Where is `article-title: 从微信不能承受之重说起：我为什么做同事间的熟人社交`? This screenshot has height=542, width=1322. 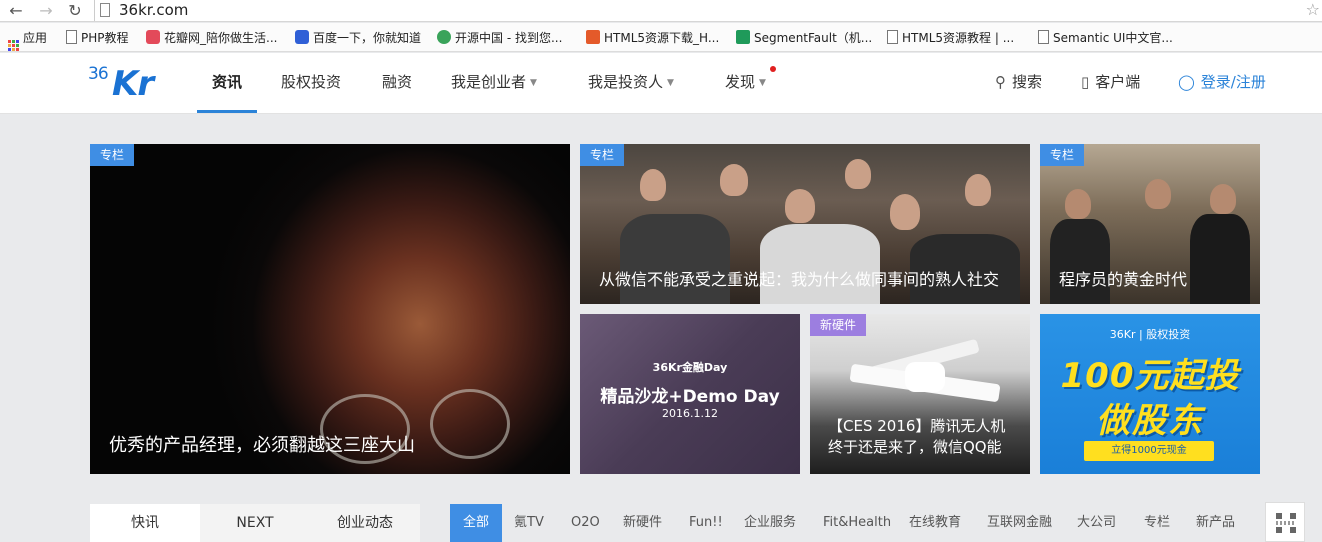
article-title: 从微信不能承受之重说起：我为什么做同事间的熟人社交 is located at coordinates (807, 279).